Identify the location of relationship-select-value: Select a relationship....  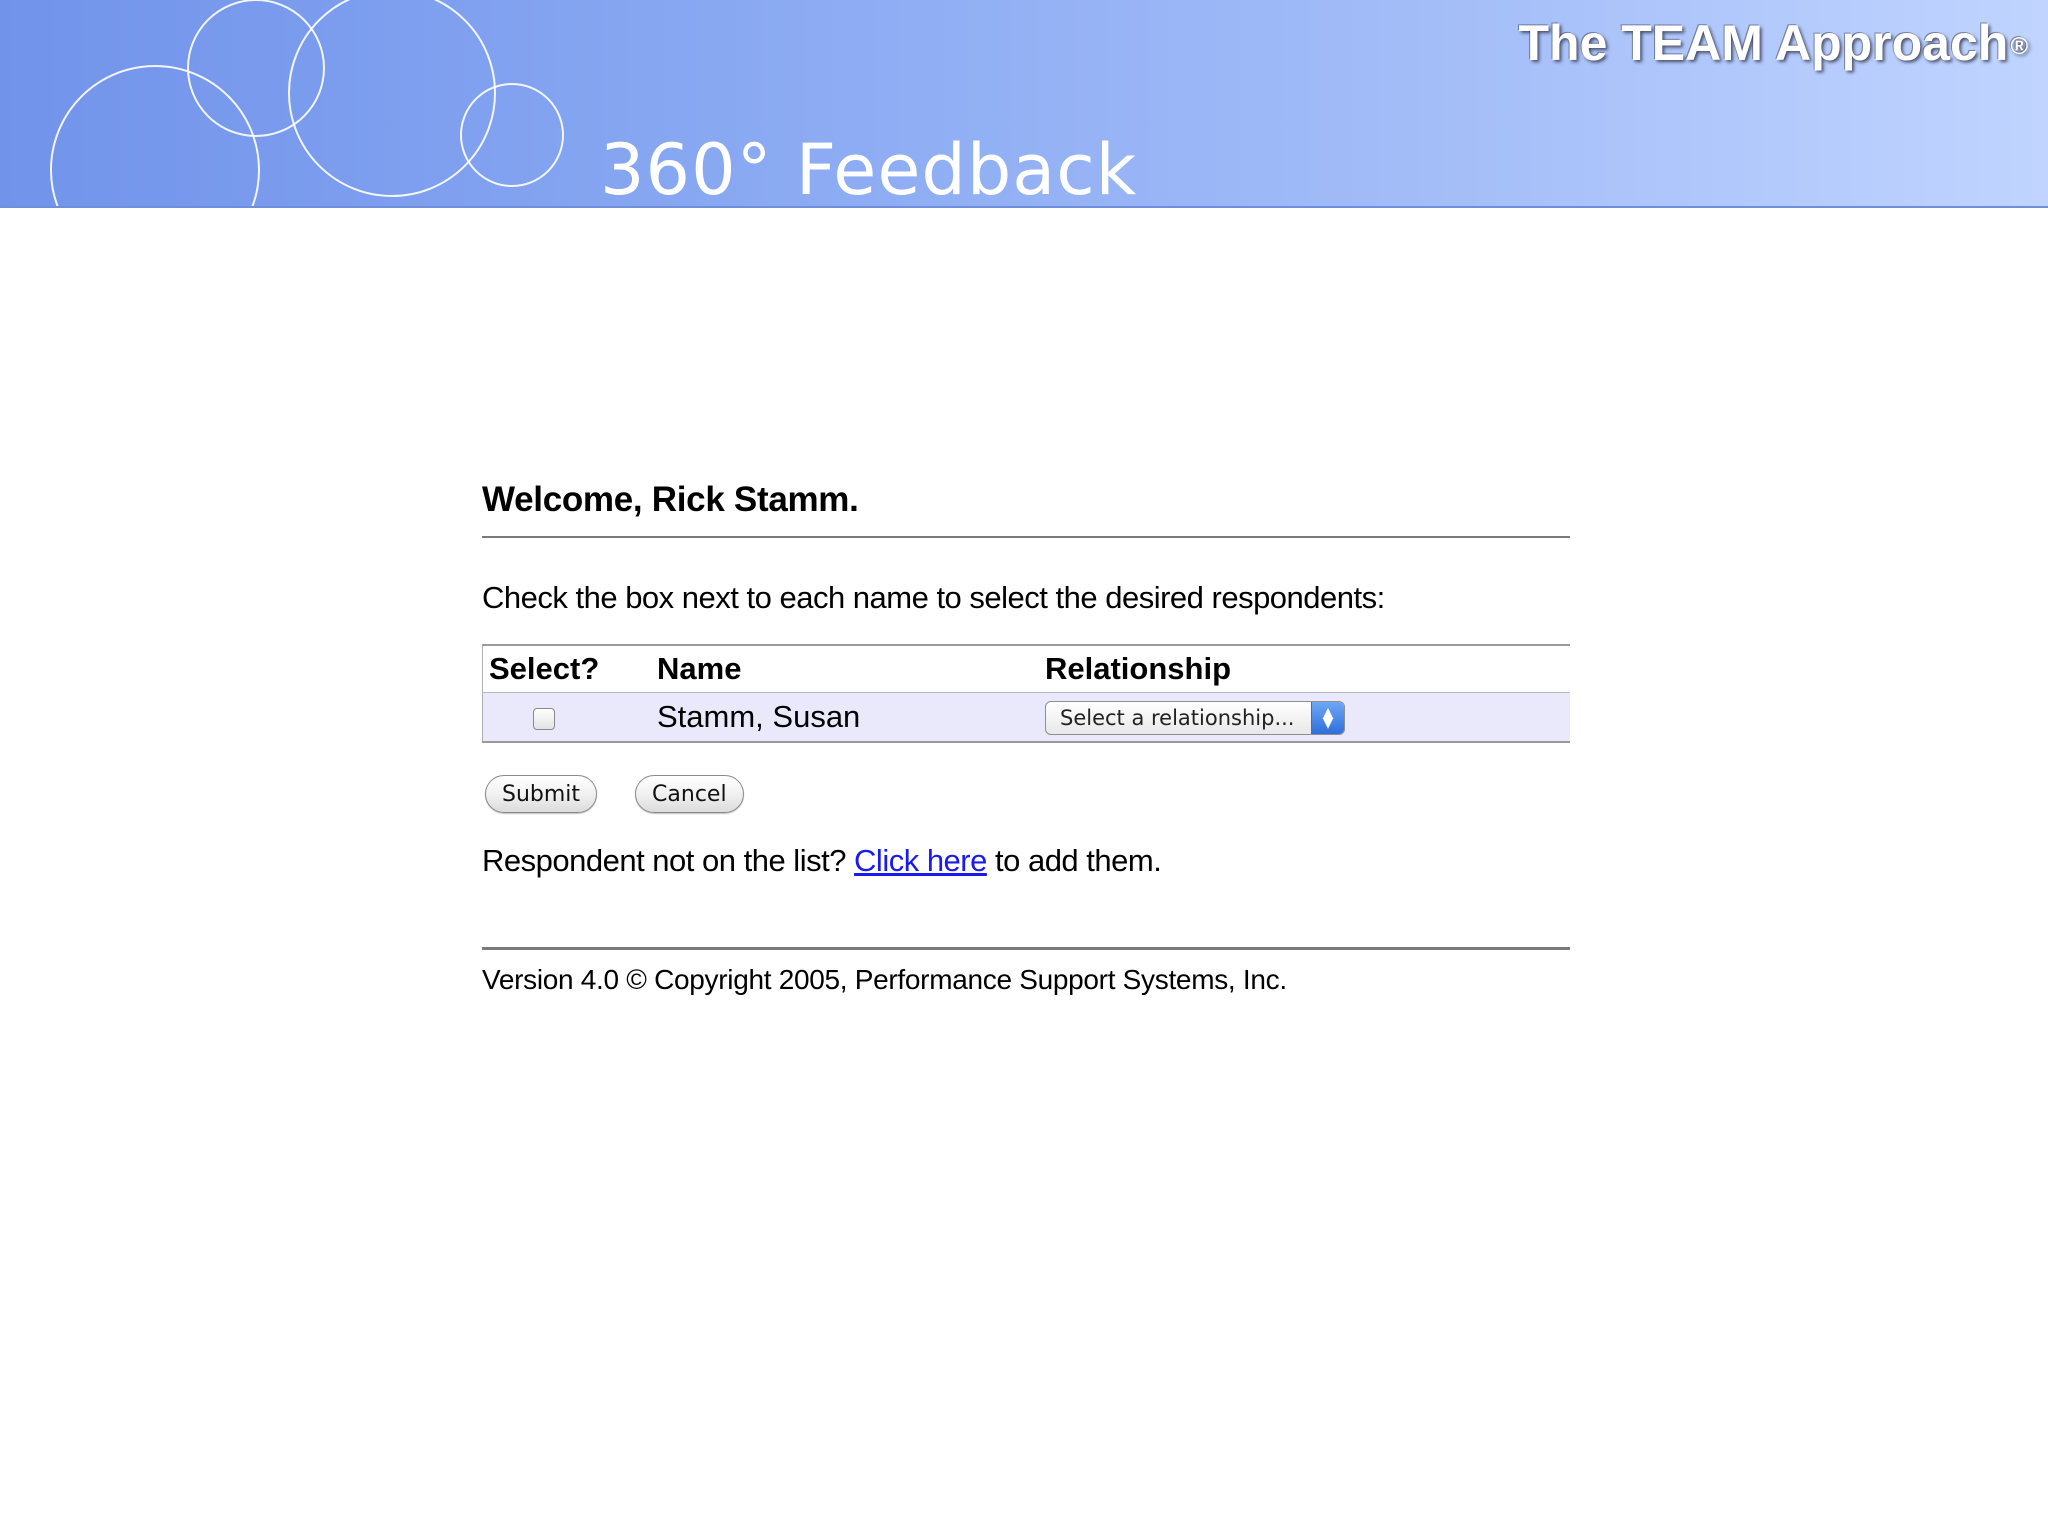
(1177, 718).